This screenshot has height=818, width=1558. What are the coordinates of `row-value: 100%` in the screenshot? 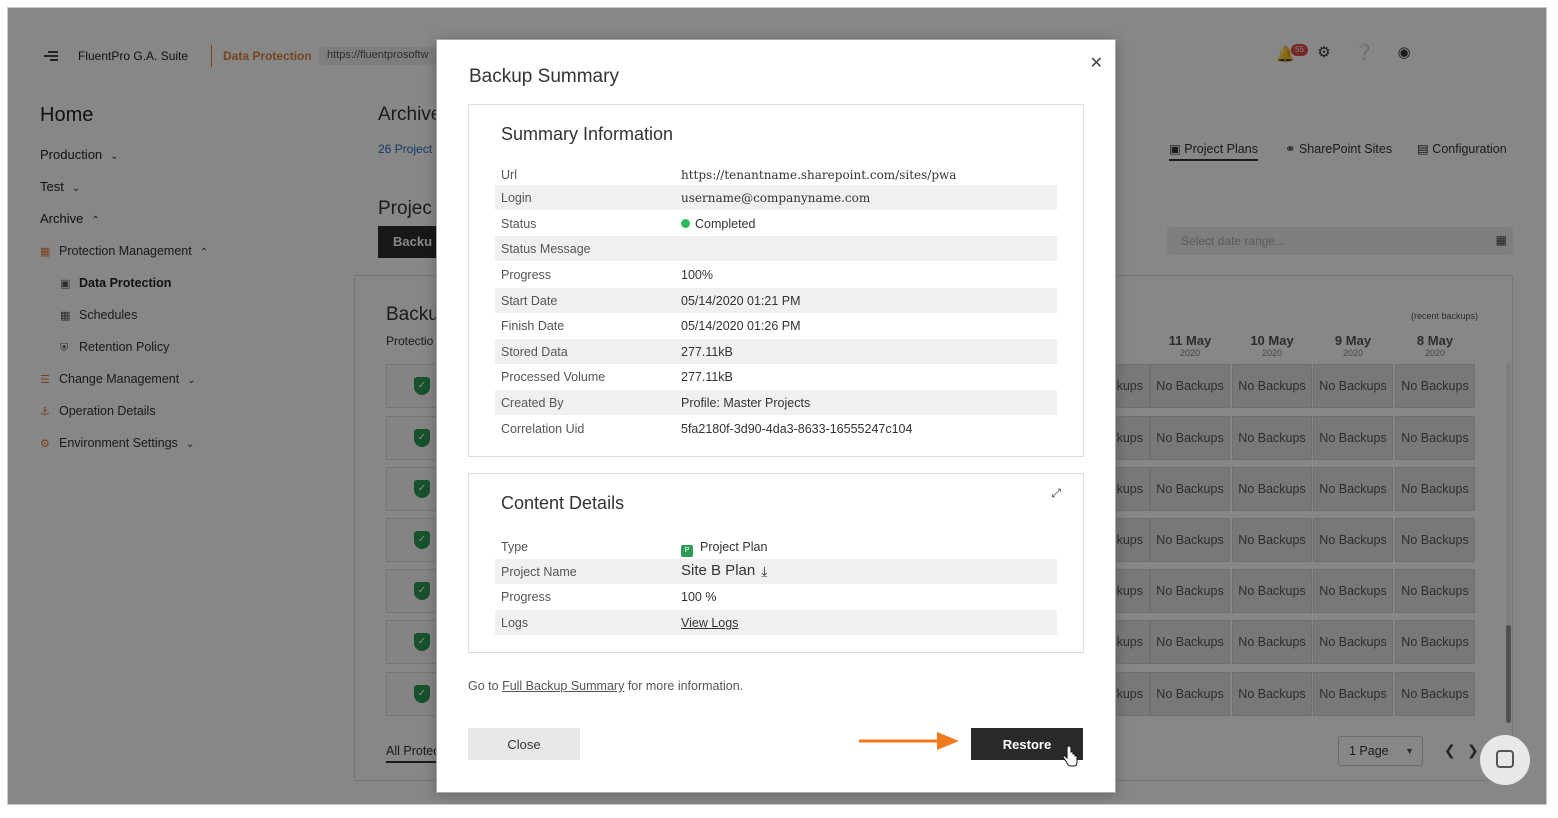 It's located at (697, 275).